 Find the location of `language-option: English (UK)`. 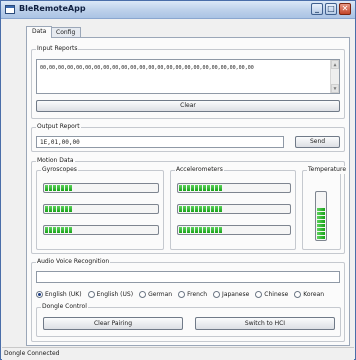

language-option: English (UK) is located at coordinates (59, 294).